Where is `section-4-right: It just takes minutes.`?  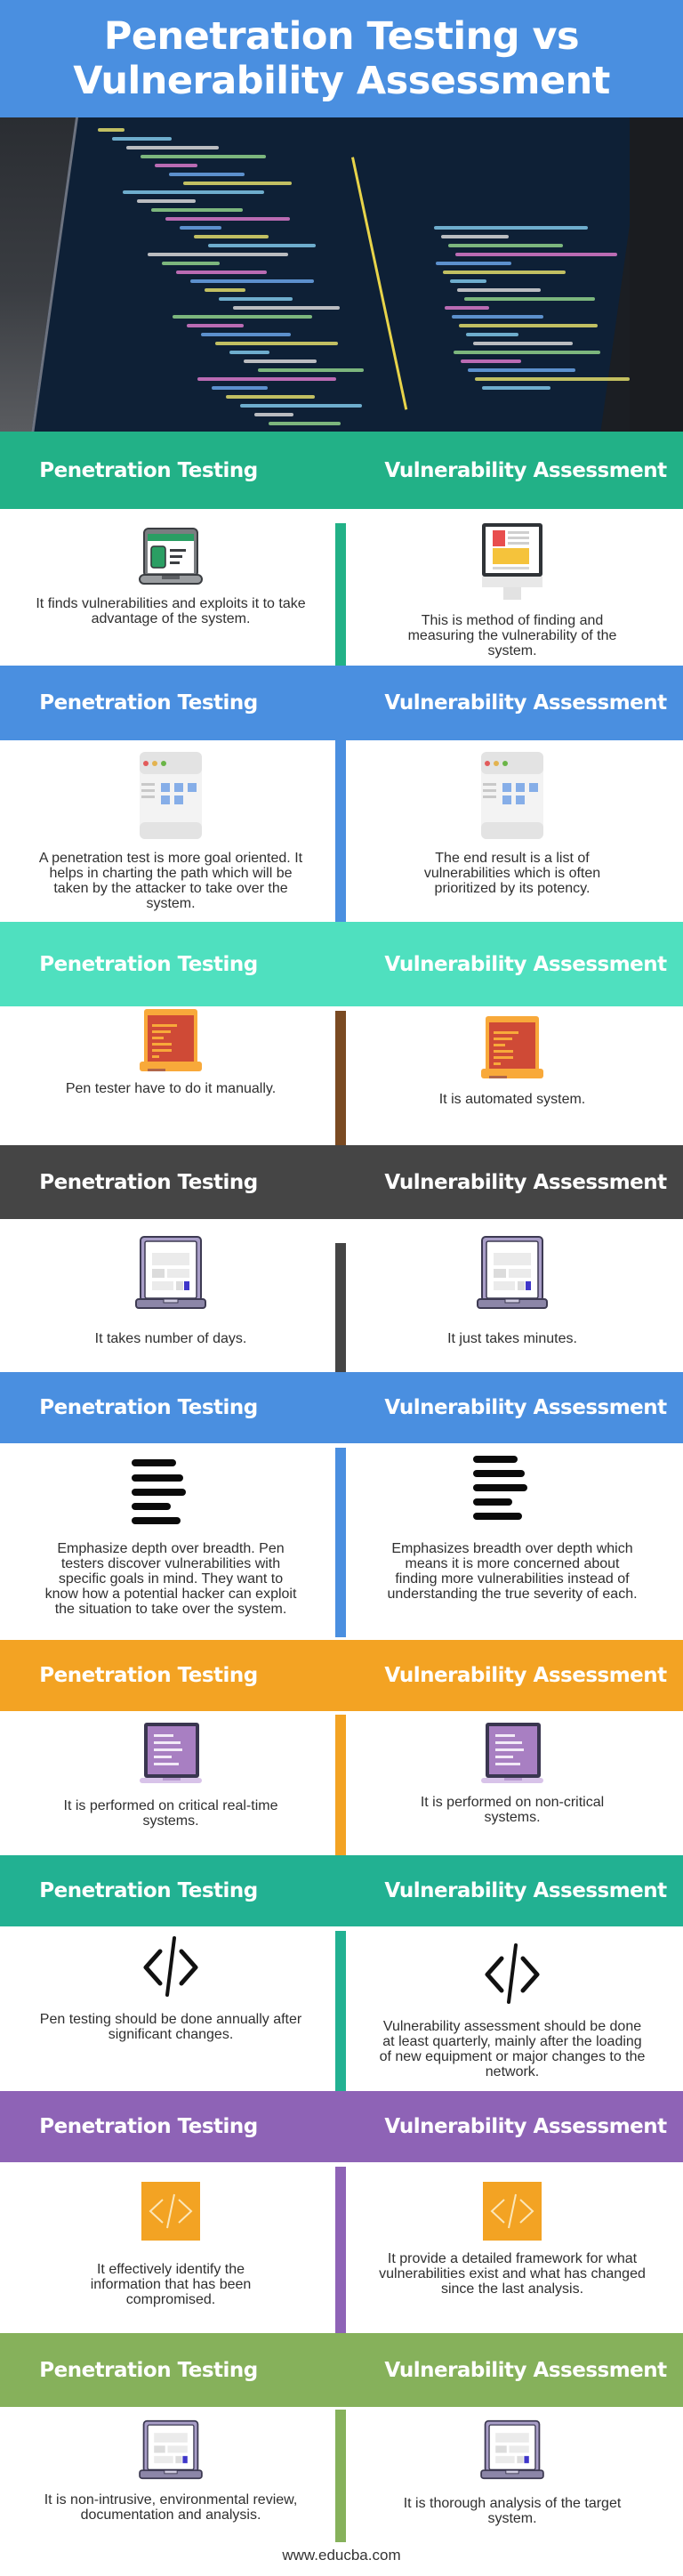 section-4-right: It just takes minutes. is located at coordinates (512, 1290).